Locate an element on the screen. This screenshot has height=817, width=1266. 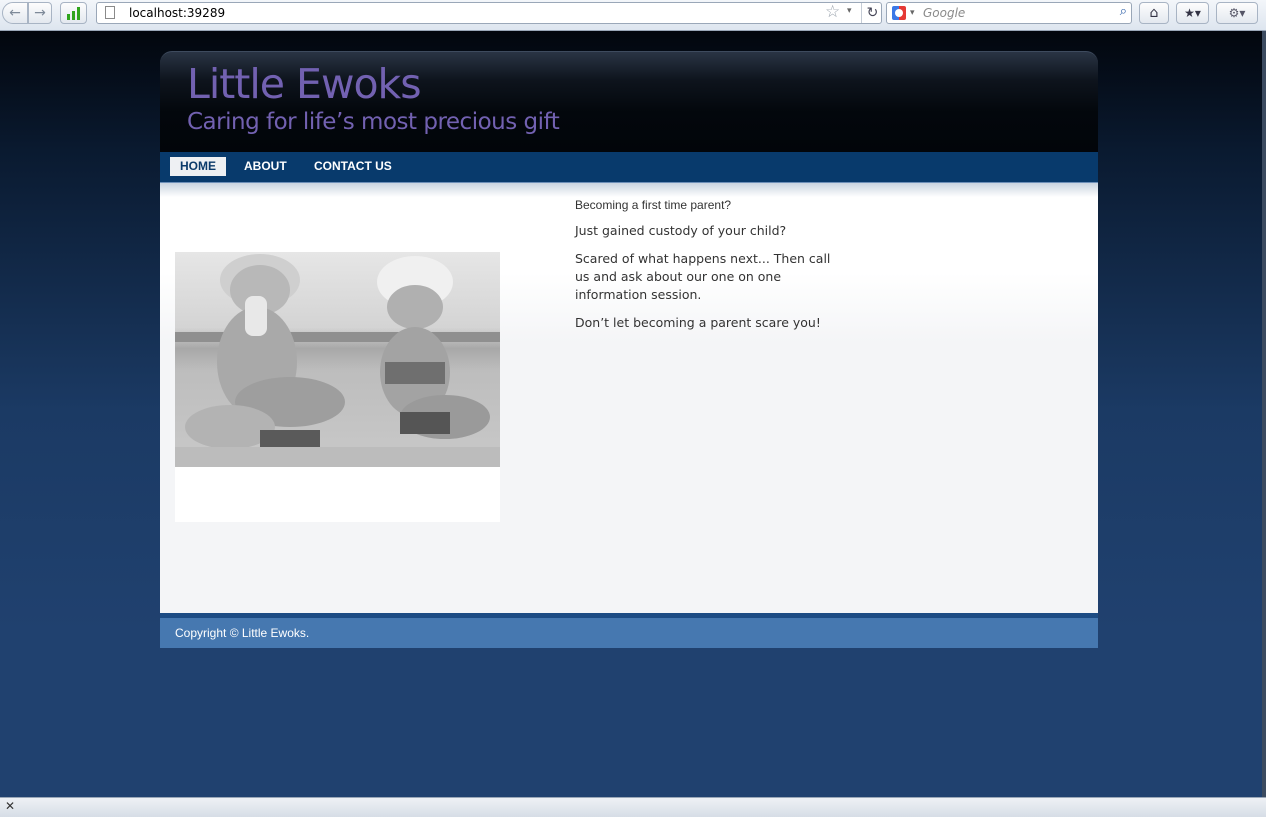
intro-paragraph-2: Just gained custody of your child? is located at coordinates (681, 230).